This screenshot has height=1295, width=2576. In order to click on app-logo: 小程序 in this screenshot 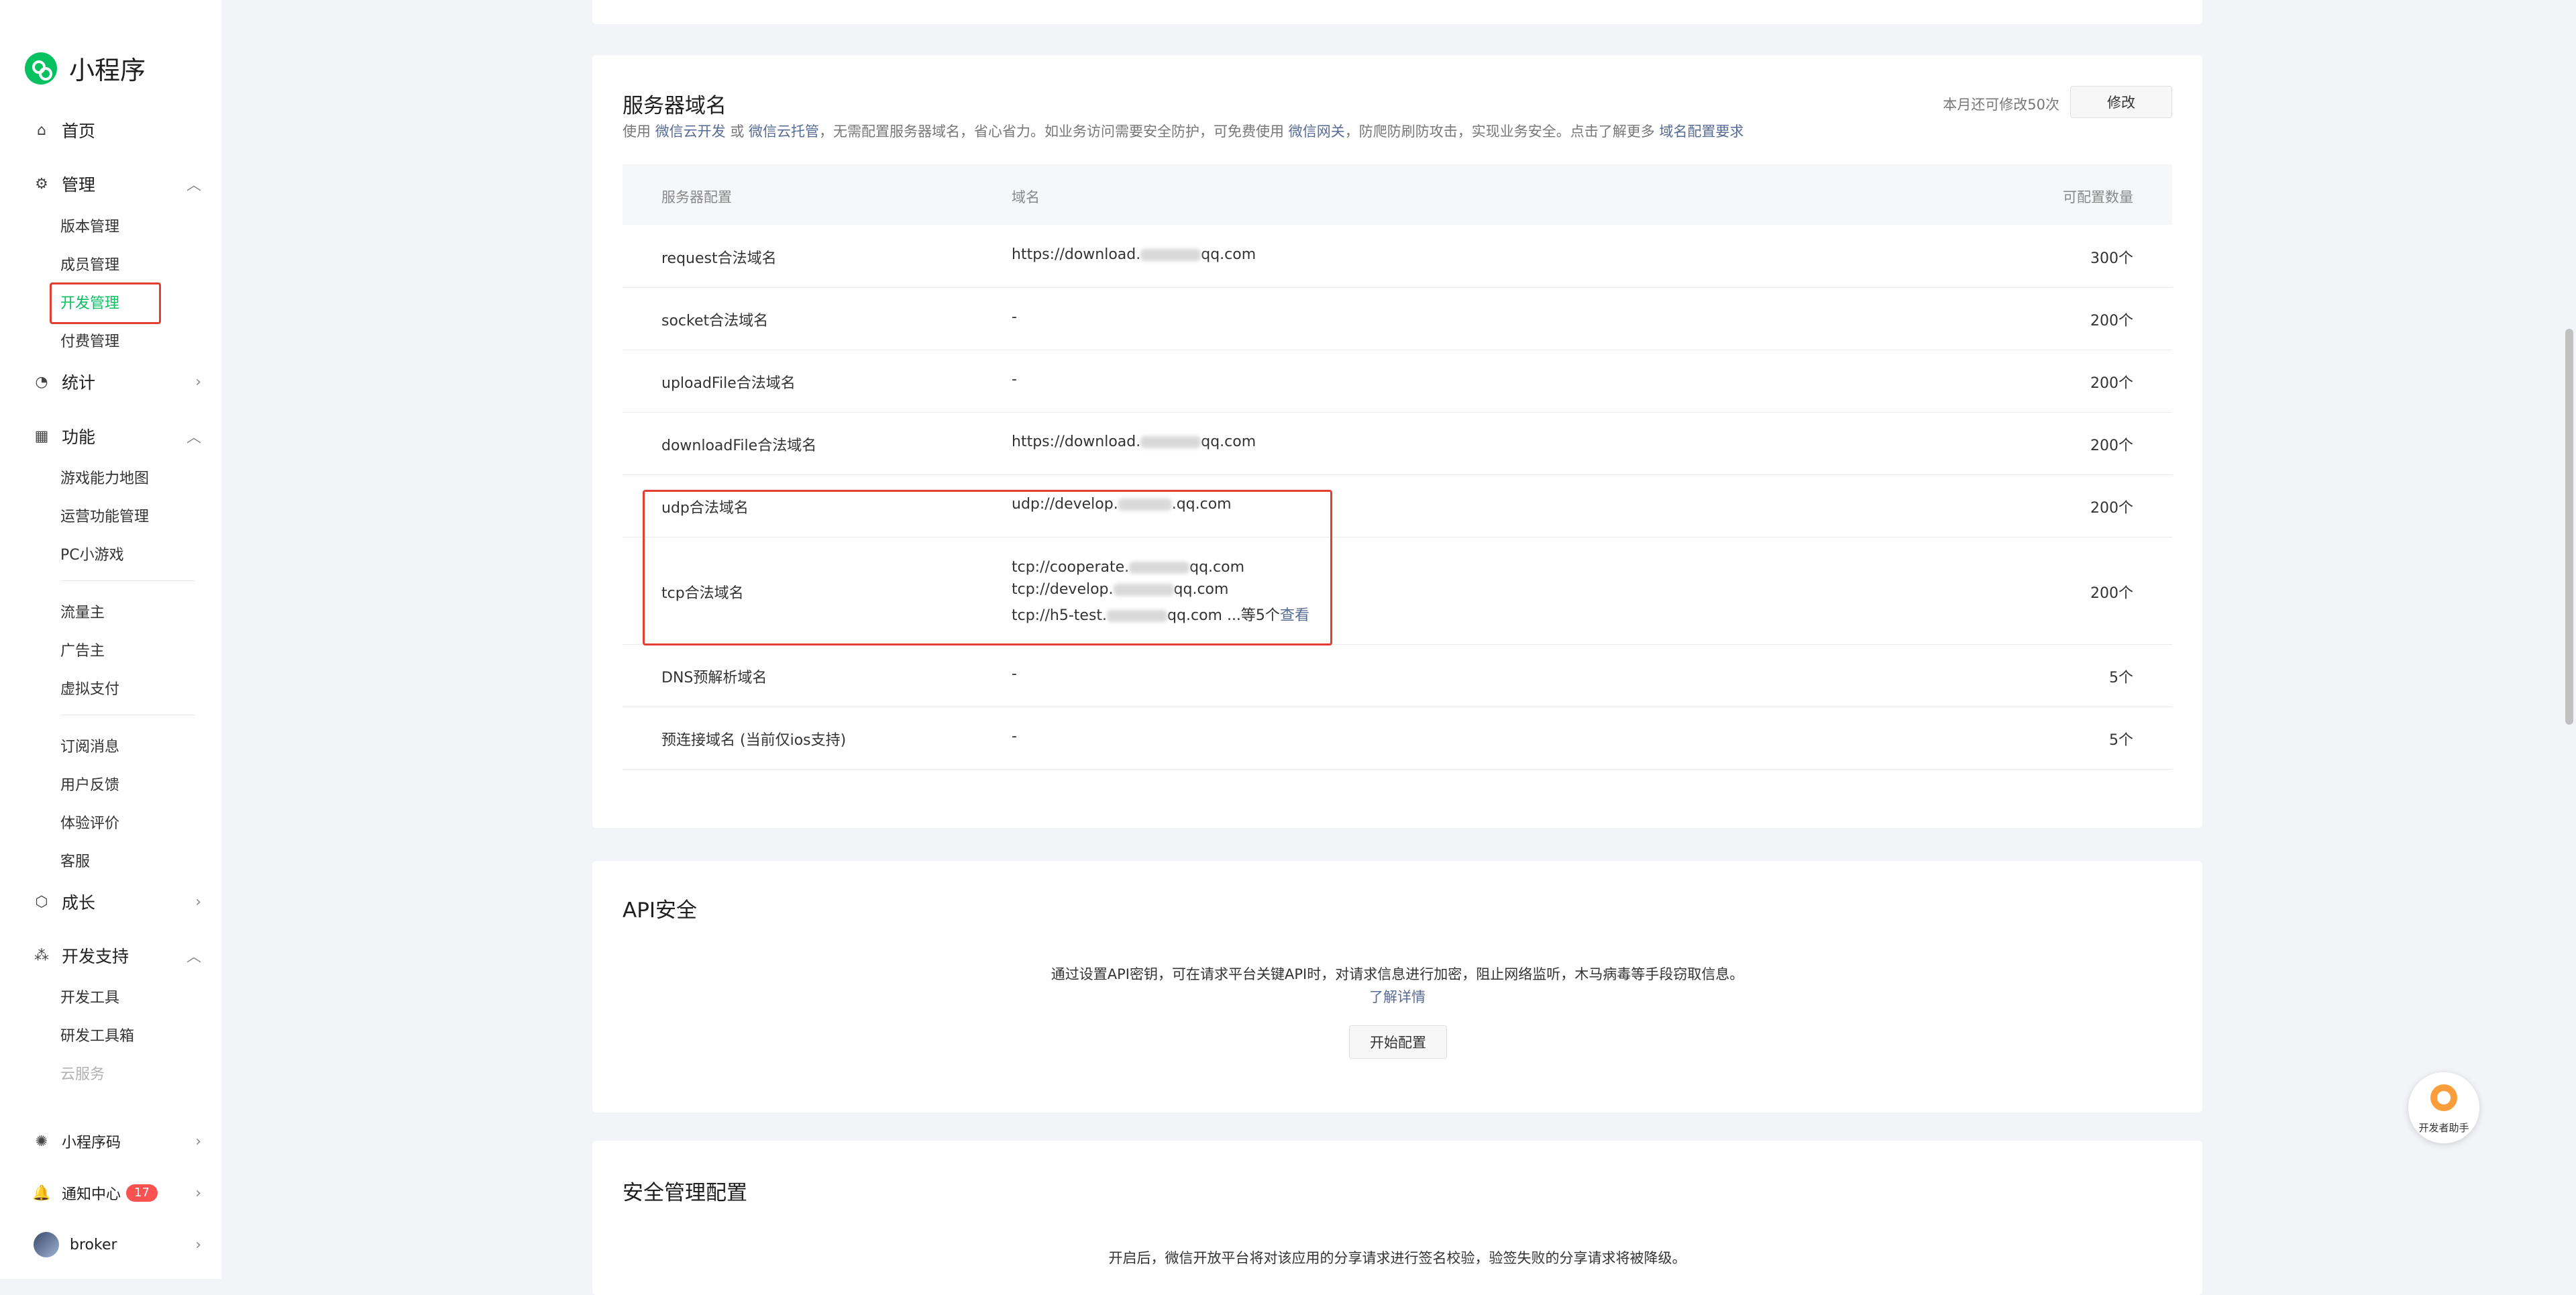, I will do `click(85, 68)`.